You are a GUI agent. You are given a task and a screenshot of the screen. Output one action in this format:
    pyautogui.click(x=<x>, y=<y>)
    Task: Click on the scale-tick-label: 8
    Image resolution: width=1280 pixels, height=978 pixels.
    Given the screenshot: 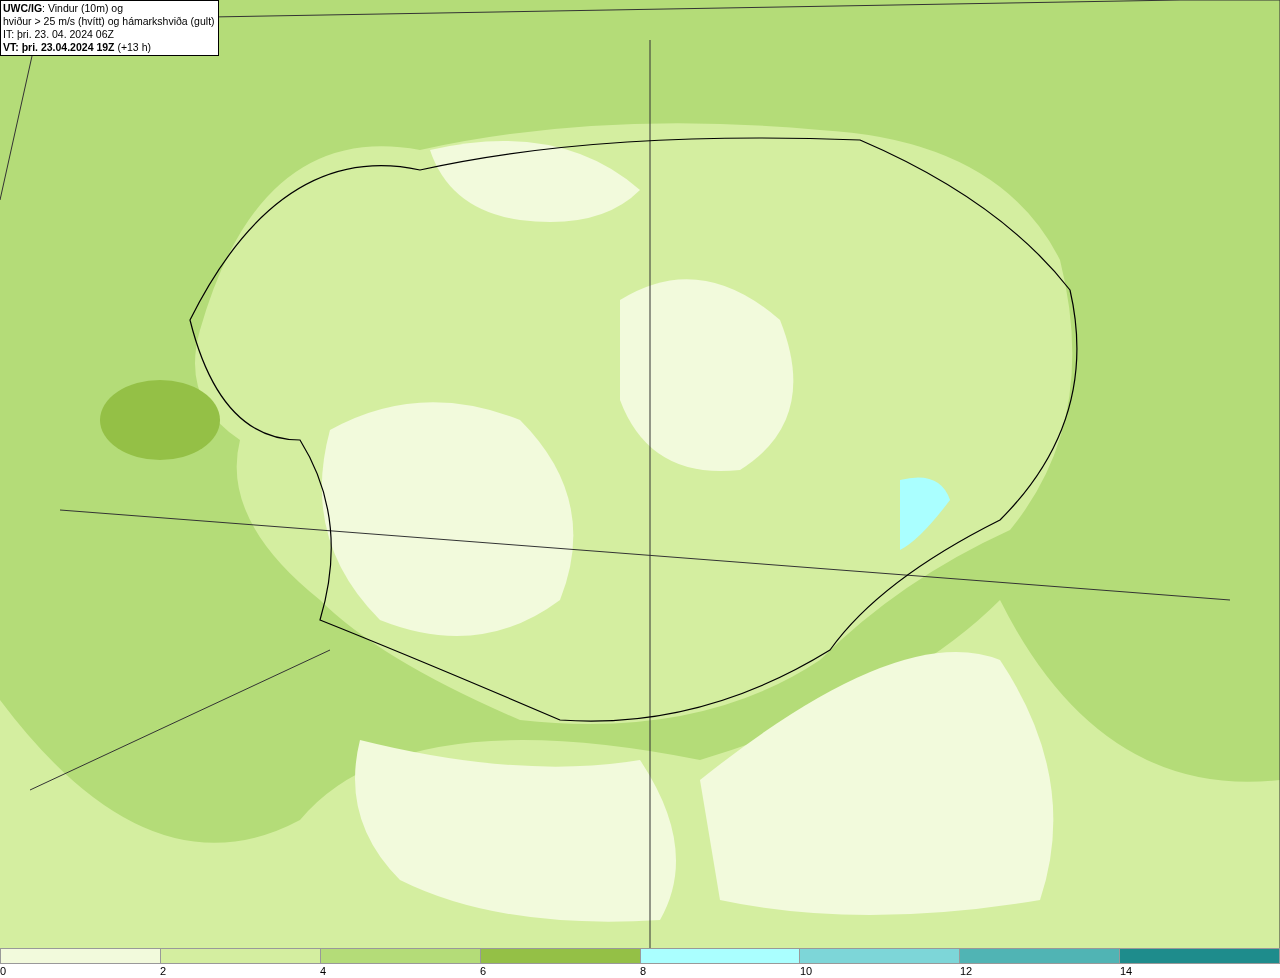 What is the action you would take?
    pyautogui.click(x=643, y=971)
    